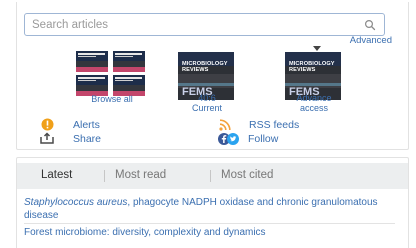 The image size is (416, 248). What do you see at coordinates (87, 139) in the screenshot?
I see `share-link: Share` at bounding box center [87, 139].